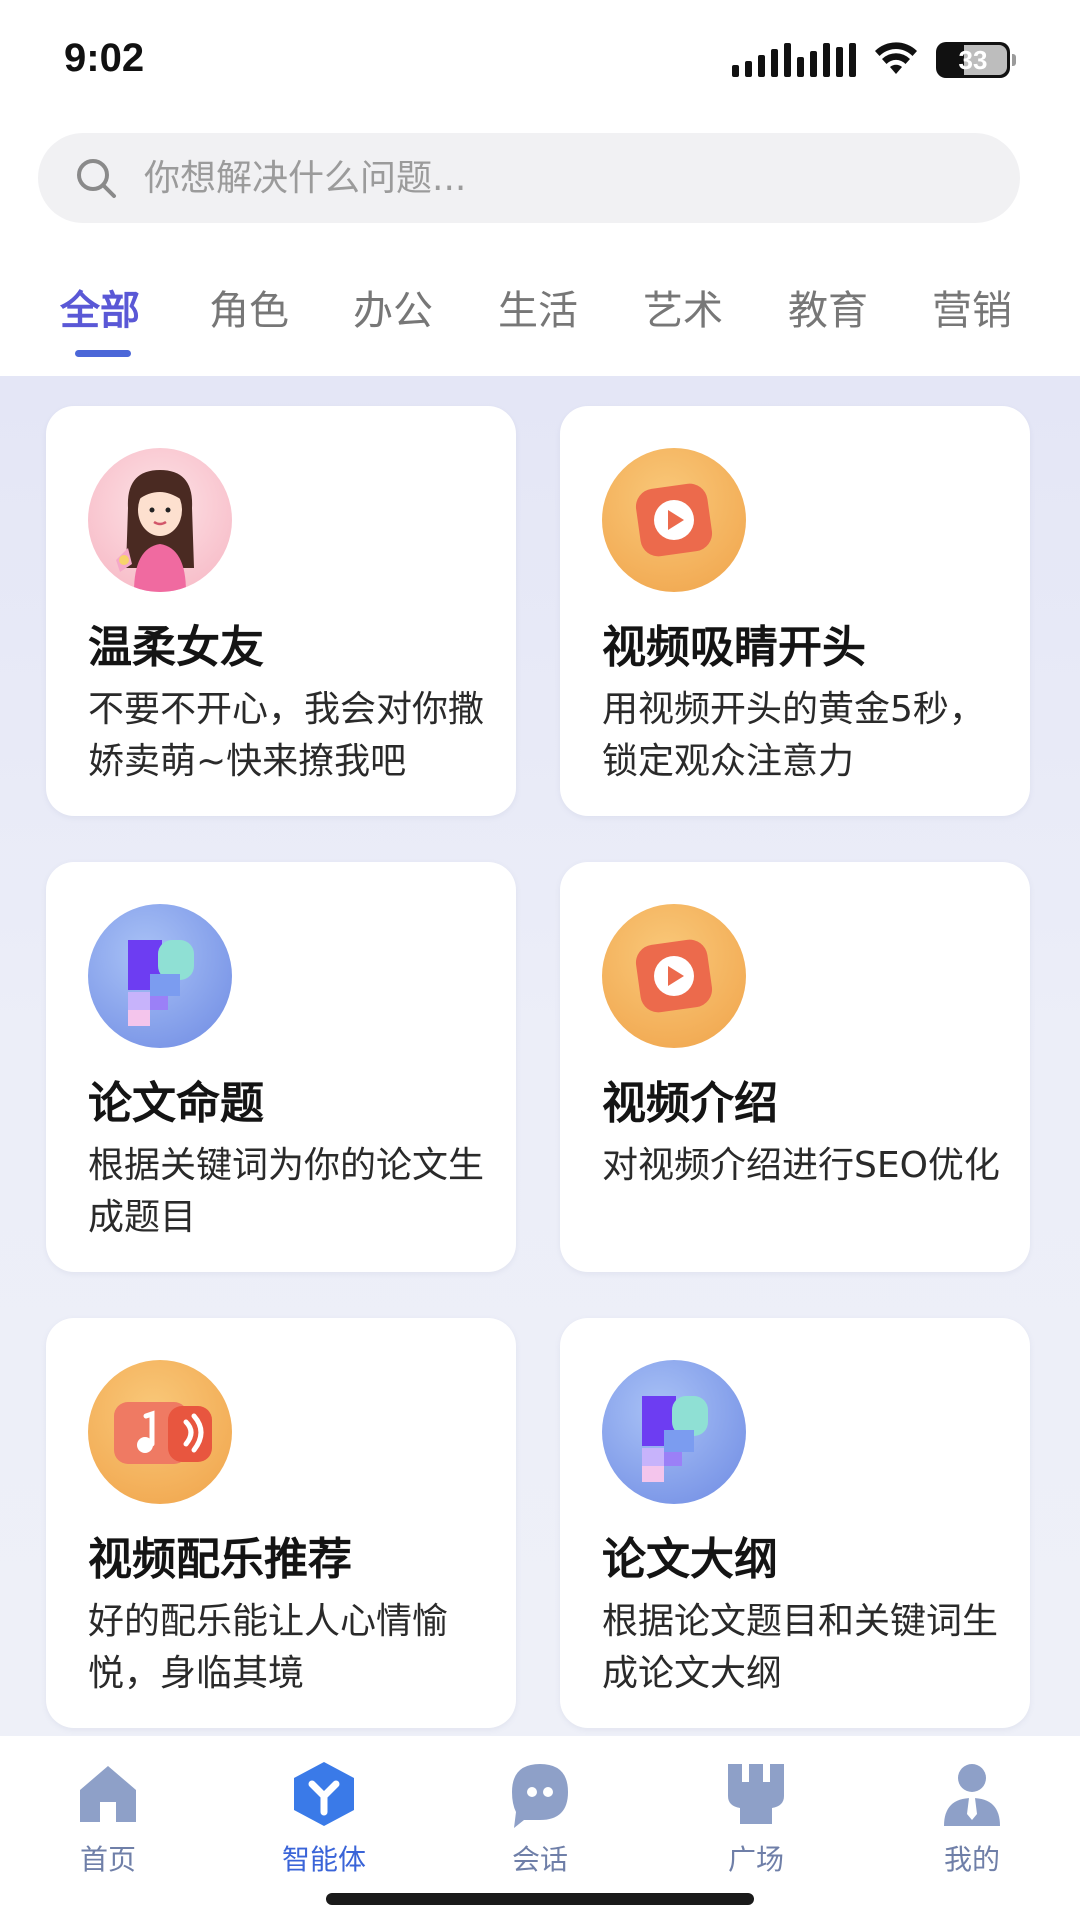  I want to click on nav-label: 首页, so click(107, 1859).